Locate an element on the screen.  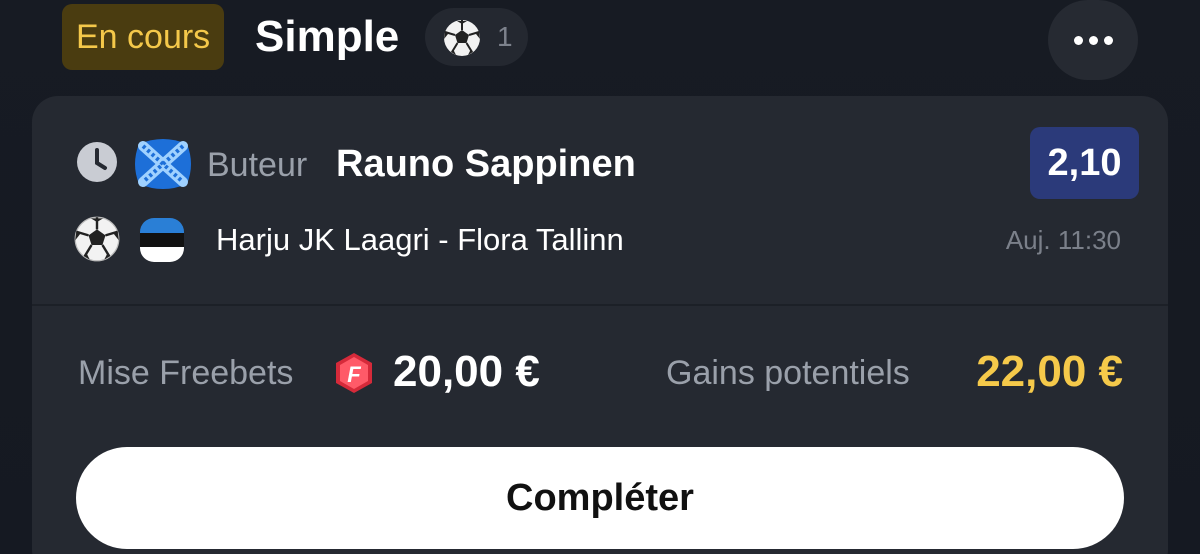
bet-type-title: Simple is located at coordinates (327, 36).